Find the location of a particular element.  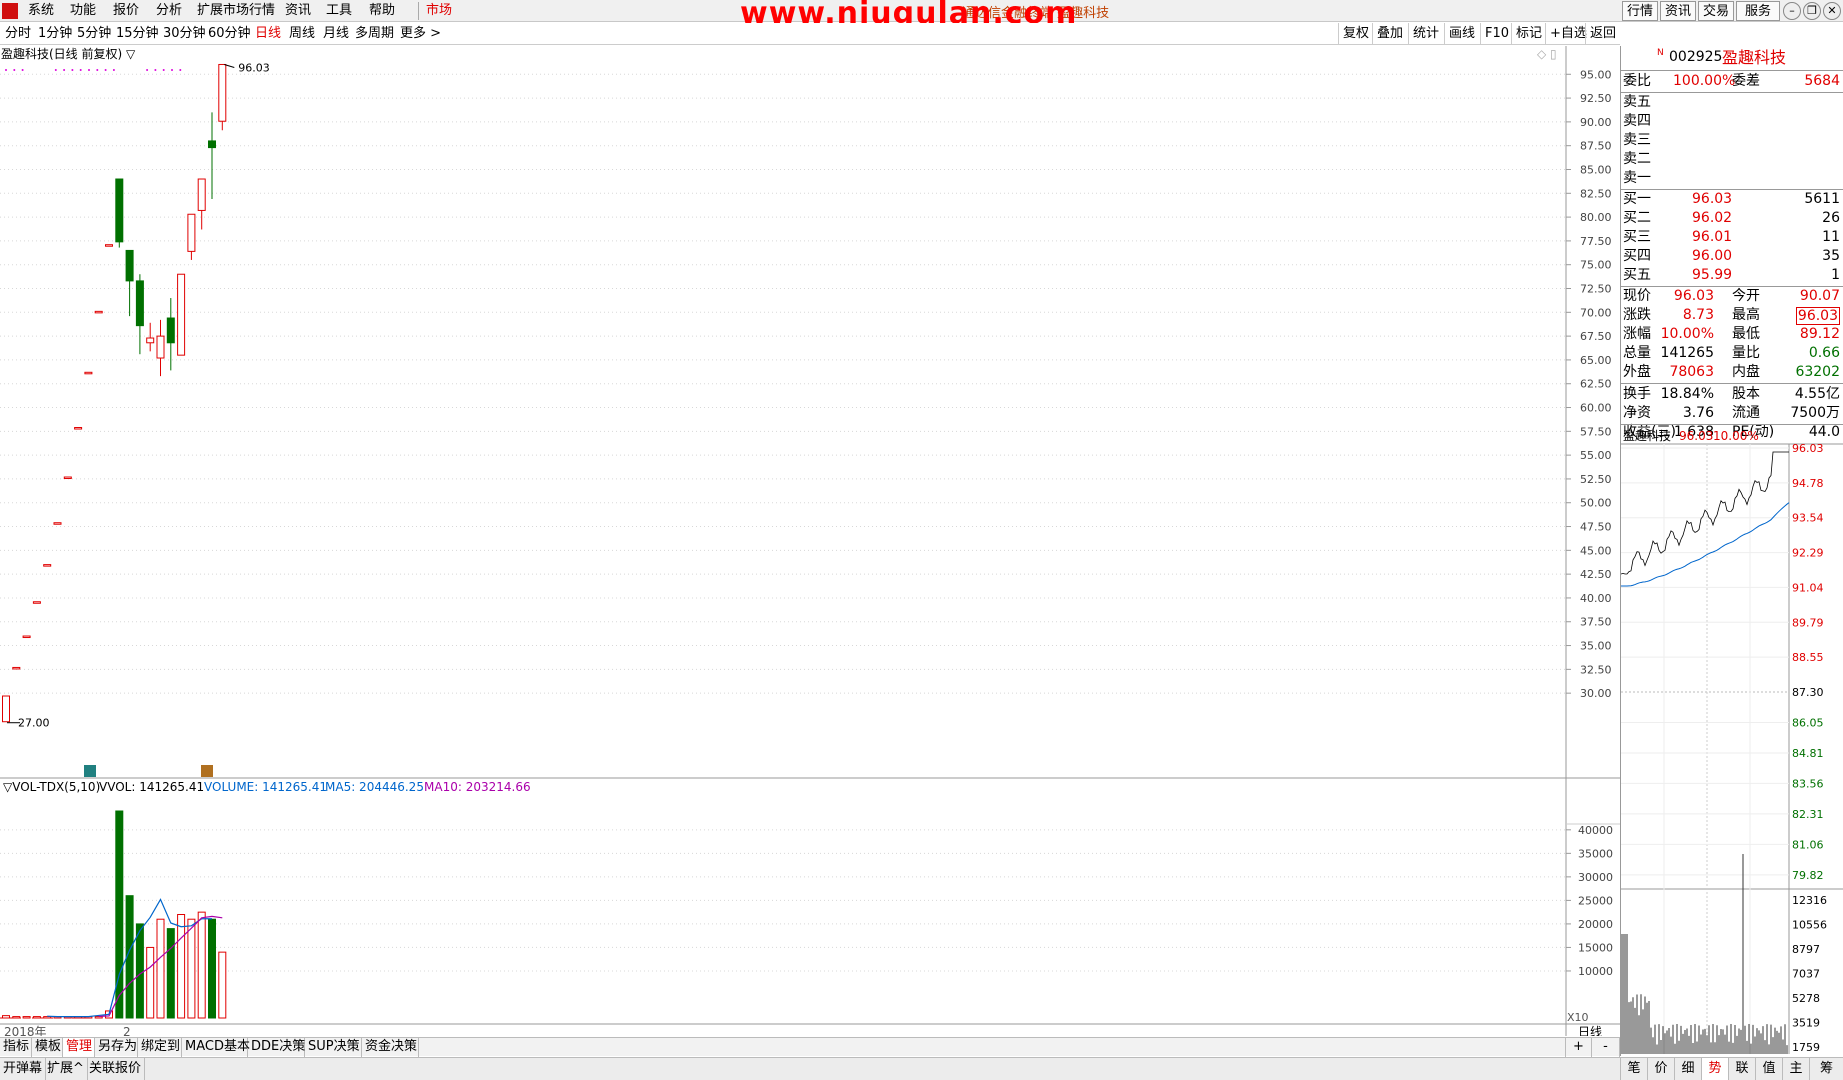

mini-price-label: 82.31 is located at coordinates (1808, 814).